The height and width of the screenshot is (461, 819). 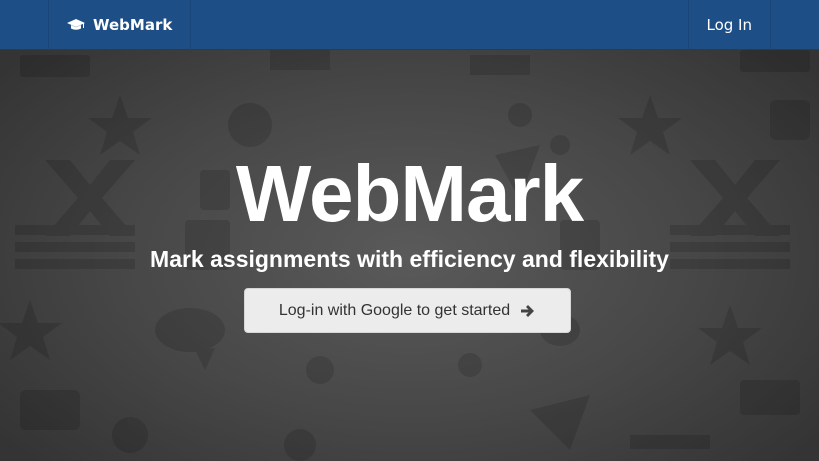 I want to click on login-link: Log In, so click(x=729, y=25).